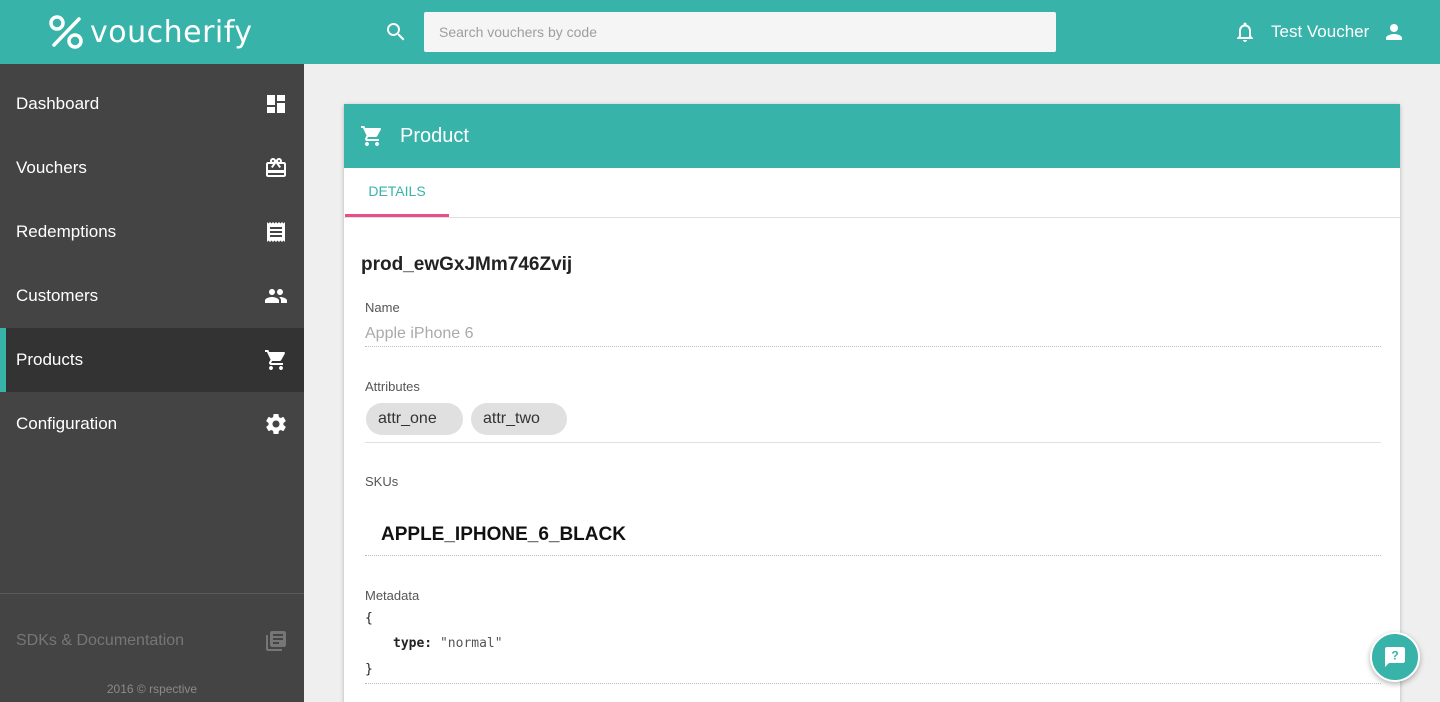 This screenshot has height=702, width=1440. What do you see at coordinates (873, 555) in the screenshot?
I see `skus-underline` at bounding box center [873, 555].